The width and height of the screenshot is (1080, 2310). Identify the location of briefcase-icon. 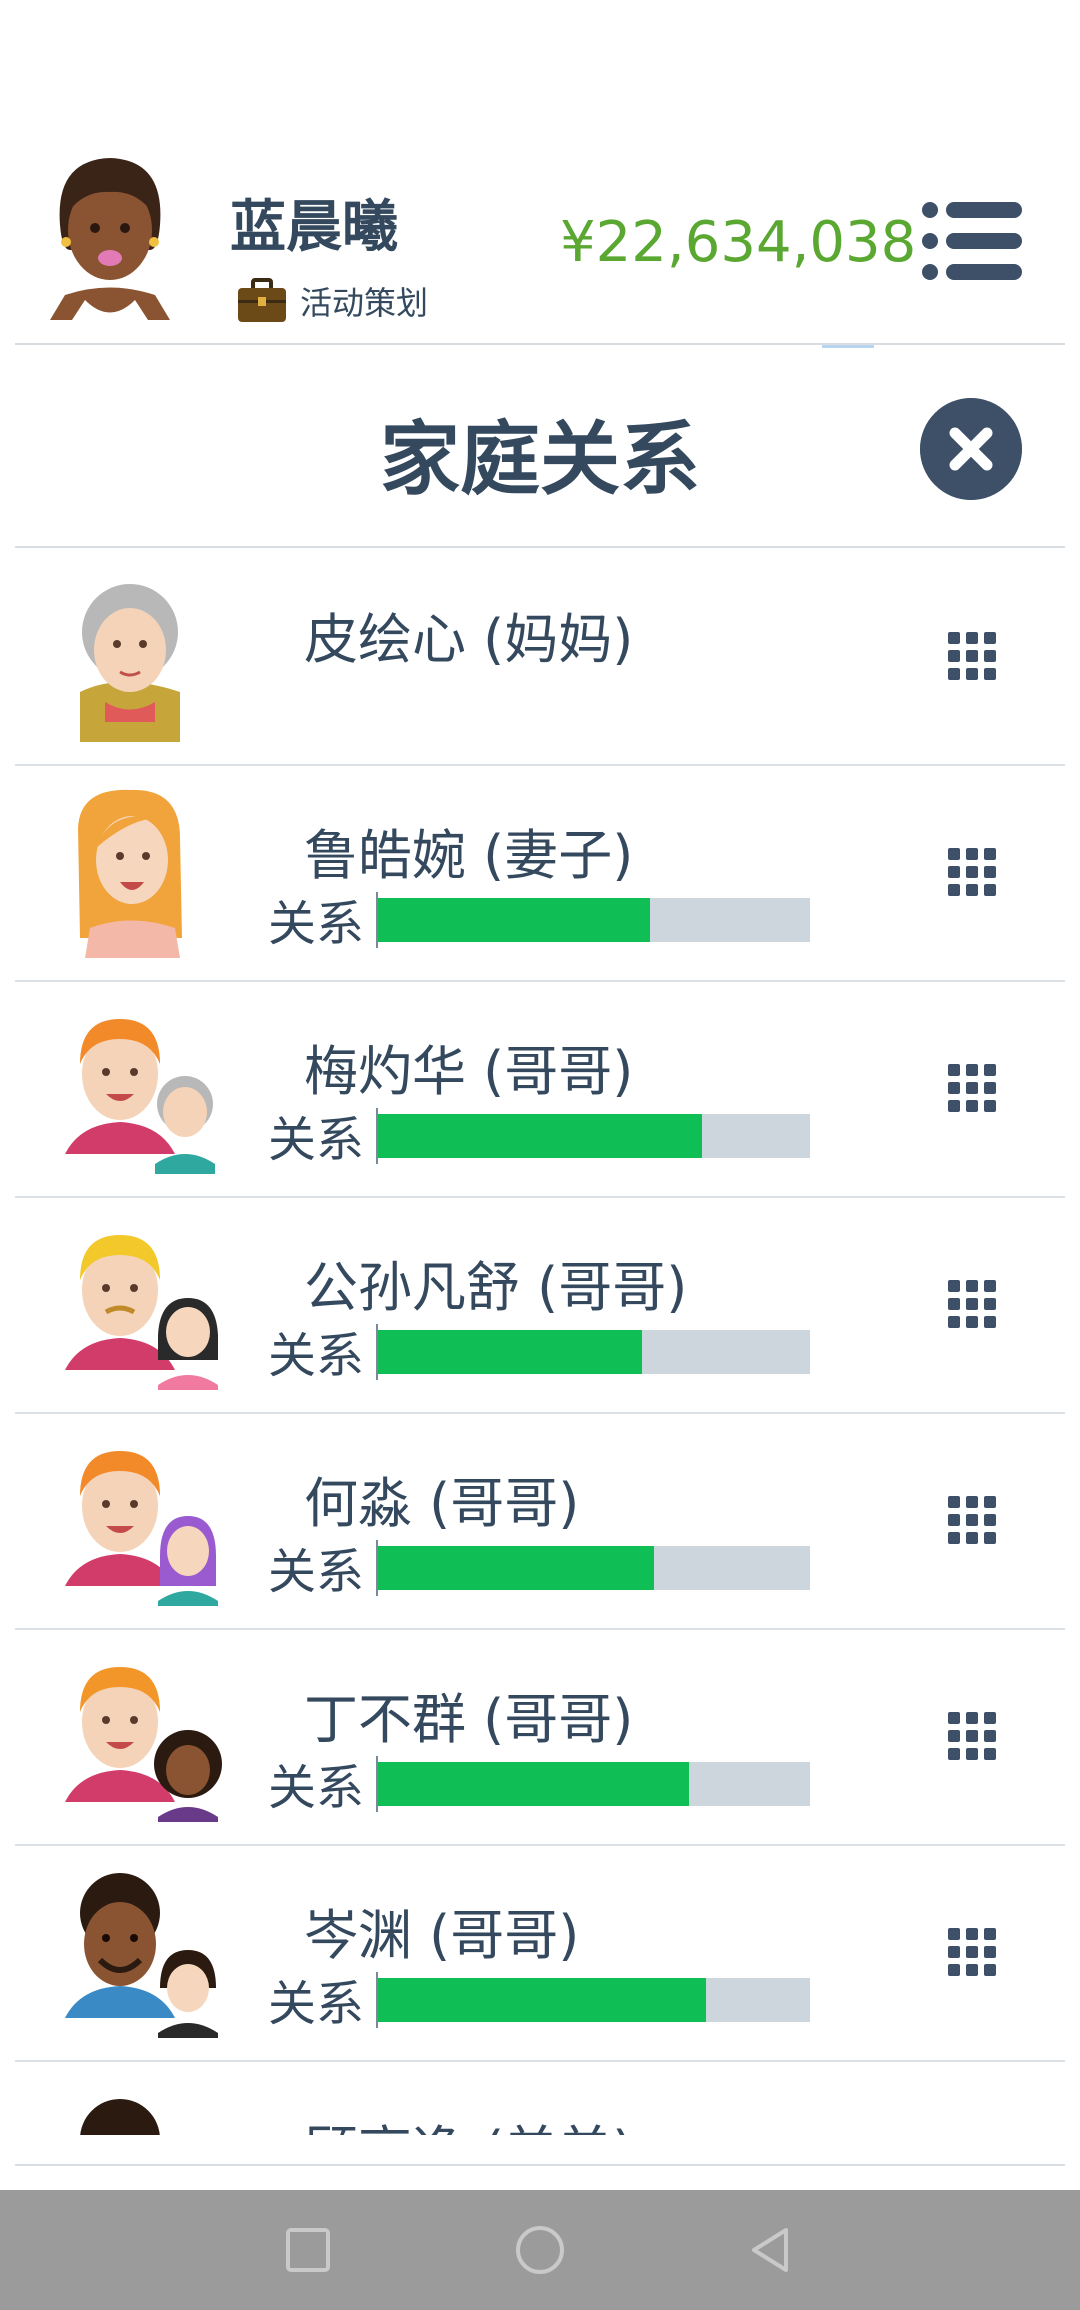
(262, 300).